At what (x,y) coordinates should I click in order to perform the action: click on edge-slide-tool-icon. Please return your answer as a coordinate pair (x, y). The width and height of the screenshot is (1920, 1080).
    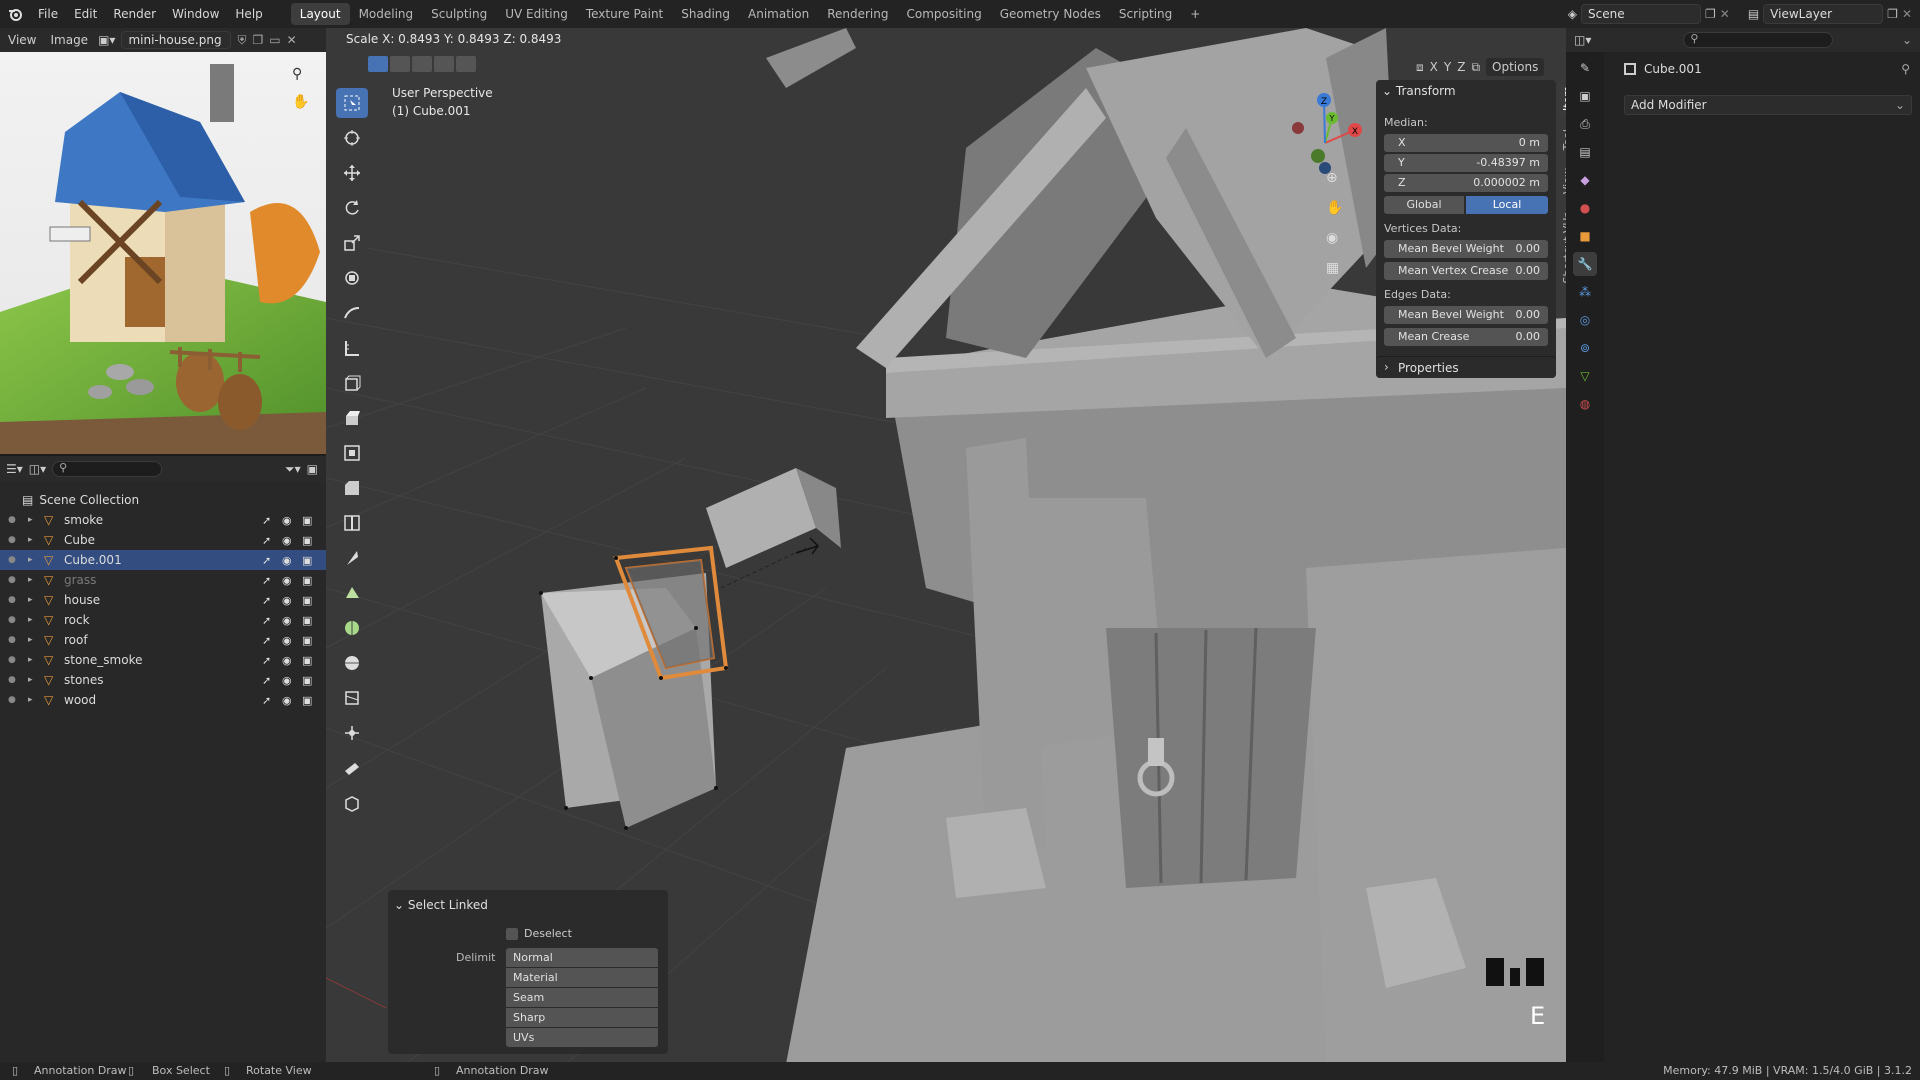
    Looking at the image, I should click on (352, 698).